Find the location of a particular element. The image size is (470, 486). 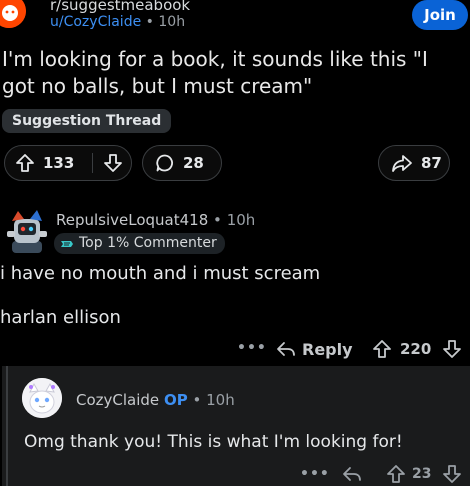

post-author: u/CozyClaide is located at coordinates (95, 22).